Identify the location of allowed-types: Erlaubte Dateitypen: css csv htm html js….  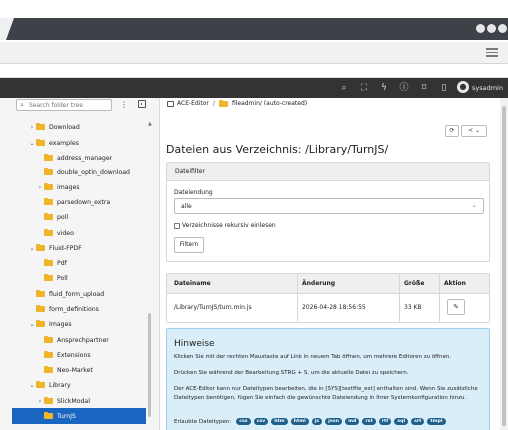
(310, 421).